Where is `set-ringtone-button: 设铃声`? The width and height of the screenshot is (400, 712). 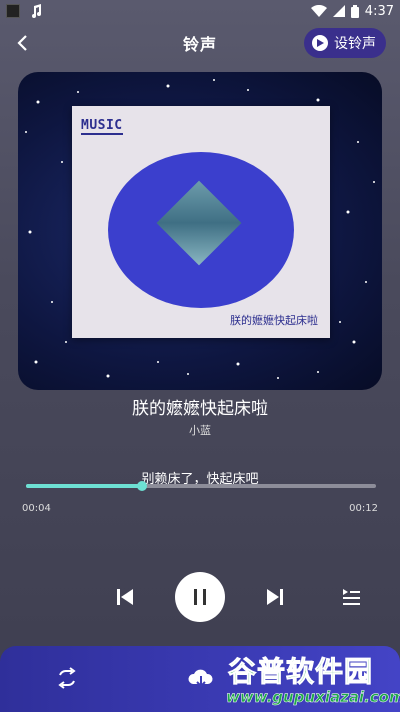 set-ringtone-button: 设铃声 is located at coordinates (345, 43).